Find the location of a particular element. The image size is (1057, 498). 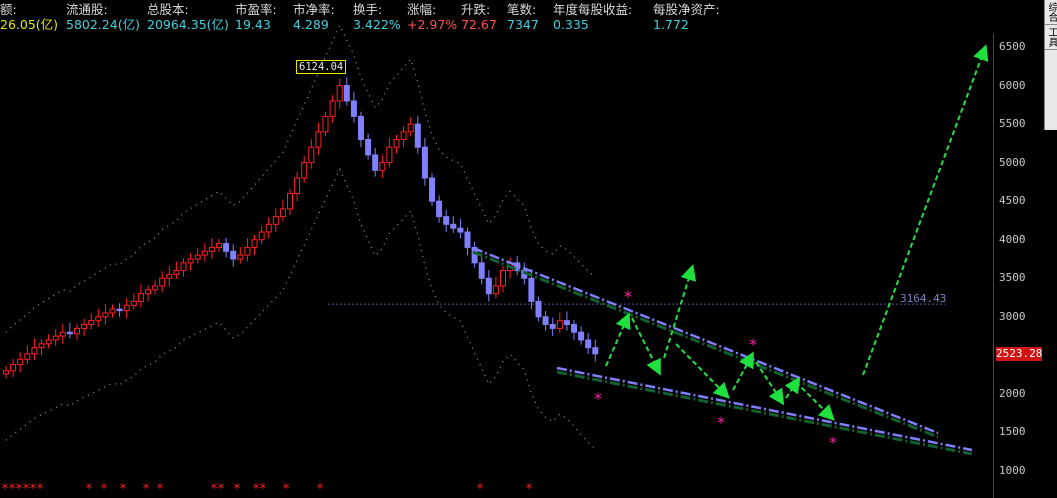

current-price-label: 2523.28 is located at coordinates (1019, 354).